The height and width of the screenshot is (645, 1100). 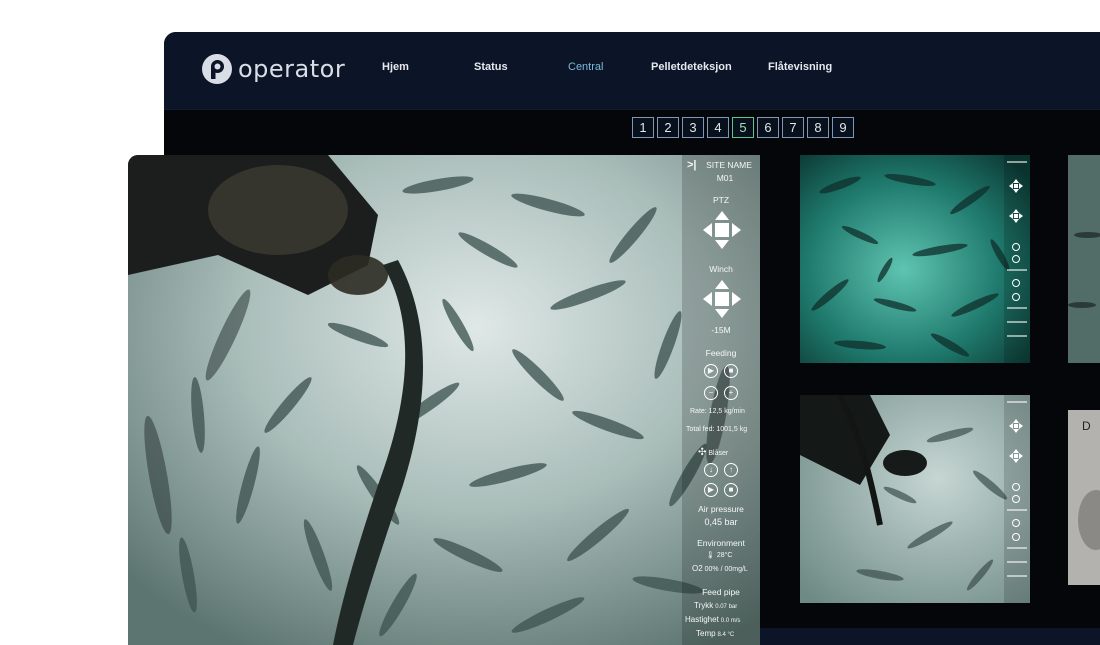 What do you see at coordinates (726, 635) in the screenshot?
I see `pipe-temp-value: 8.4 °C` at bounding box center [726, 635].